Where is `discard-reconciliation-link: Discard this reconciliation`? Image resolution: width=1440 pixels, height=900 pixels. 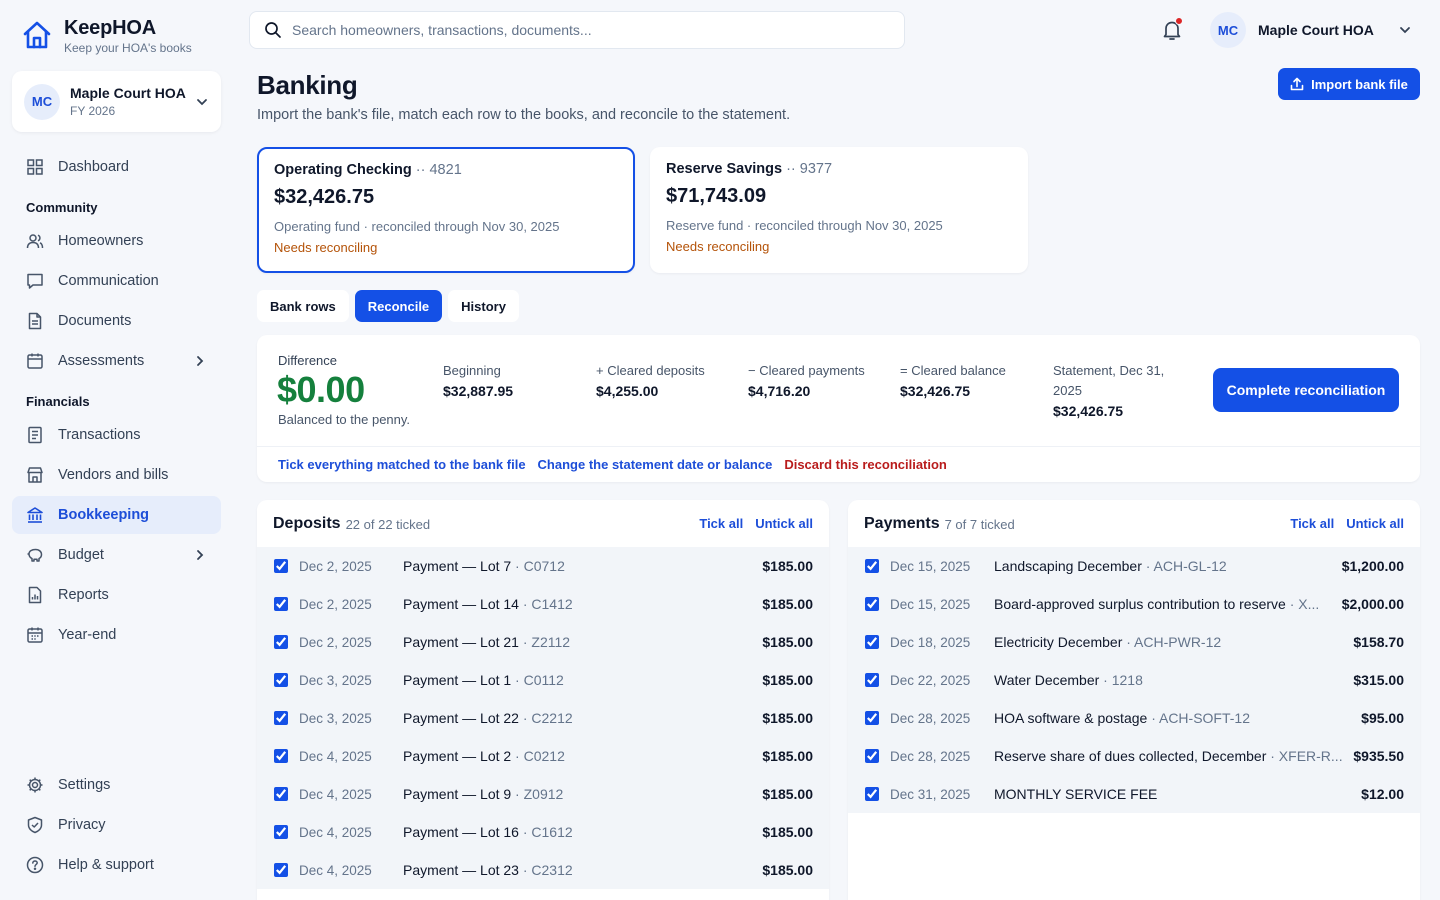 discard-reconciliation-link: Discard this reconciliation is located at coordinates (865, 464).